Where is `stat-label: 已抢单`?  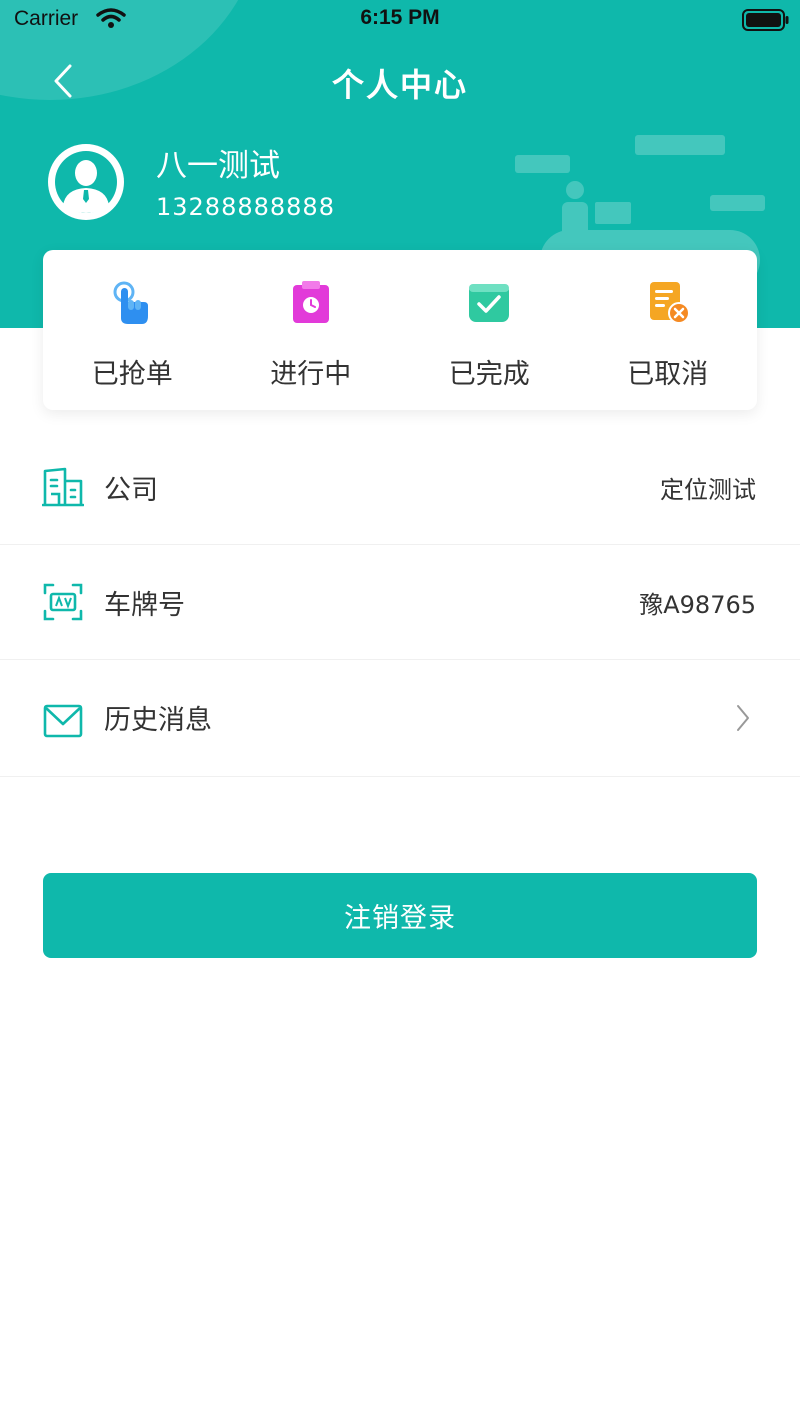
stat-label: 已抢单 is located at coordinates (132, 374).